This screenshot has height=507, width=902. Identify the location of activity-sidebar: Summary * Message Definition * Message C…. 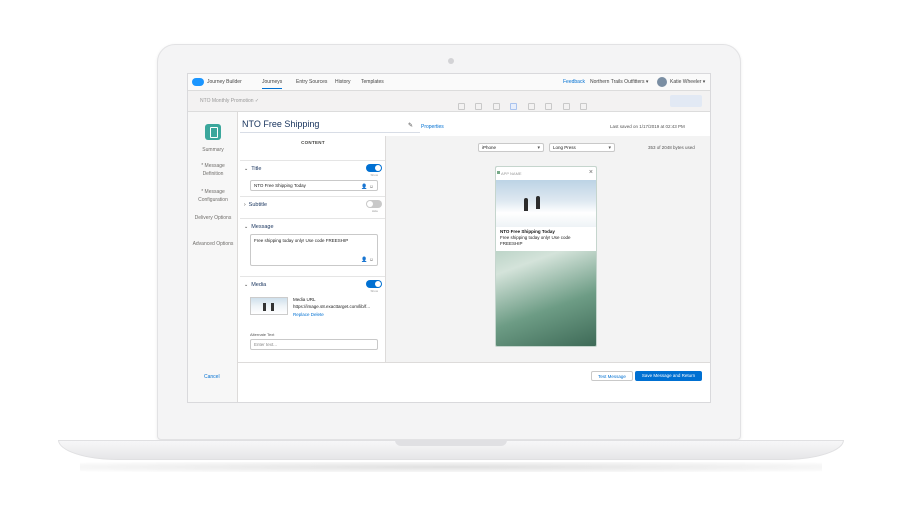
(213, 257).